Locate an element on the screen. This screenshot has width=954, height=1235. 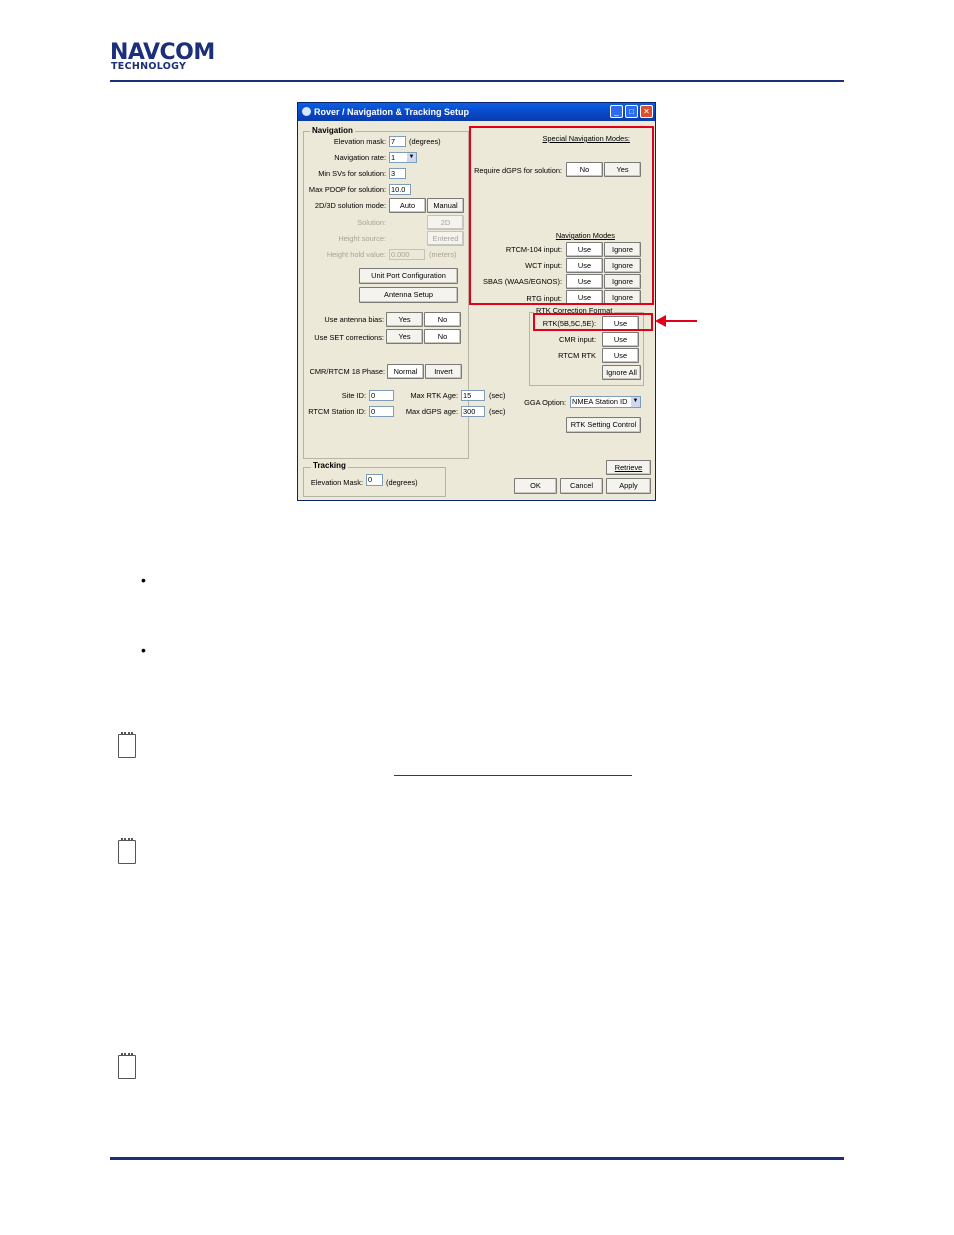
unit-port-configuration-button: Unit Port Configuration is located at coordinates (408, 276).